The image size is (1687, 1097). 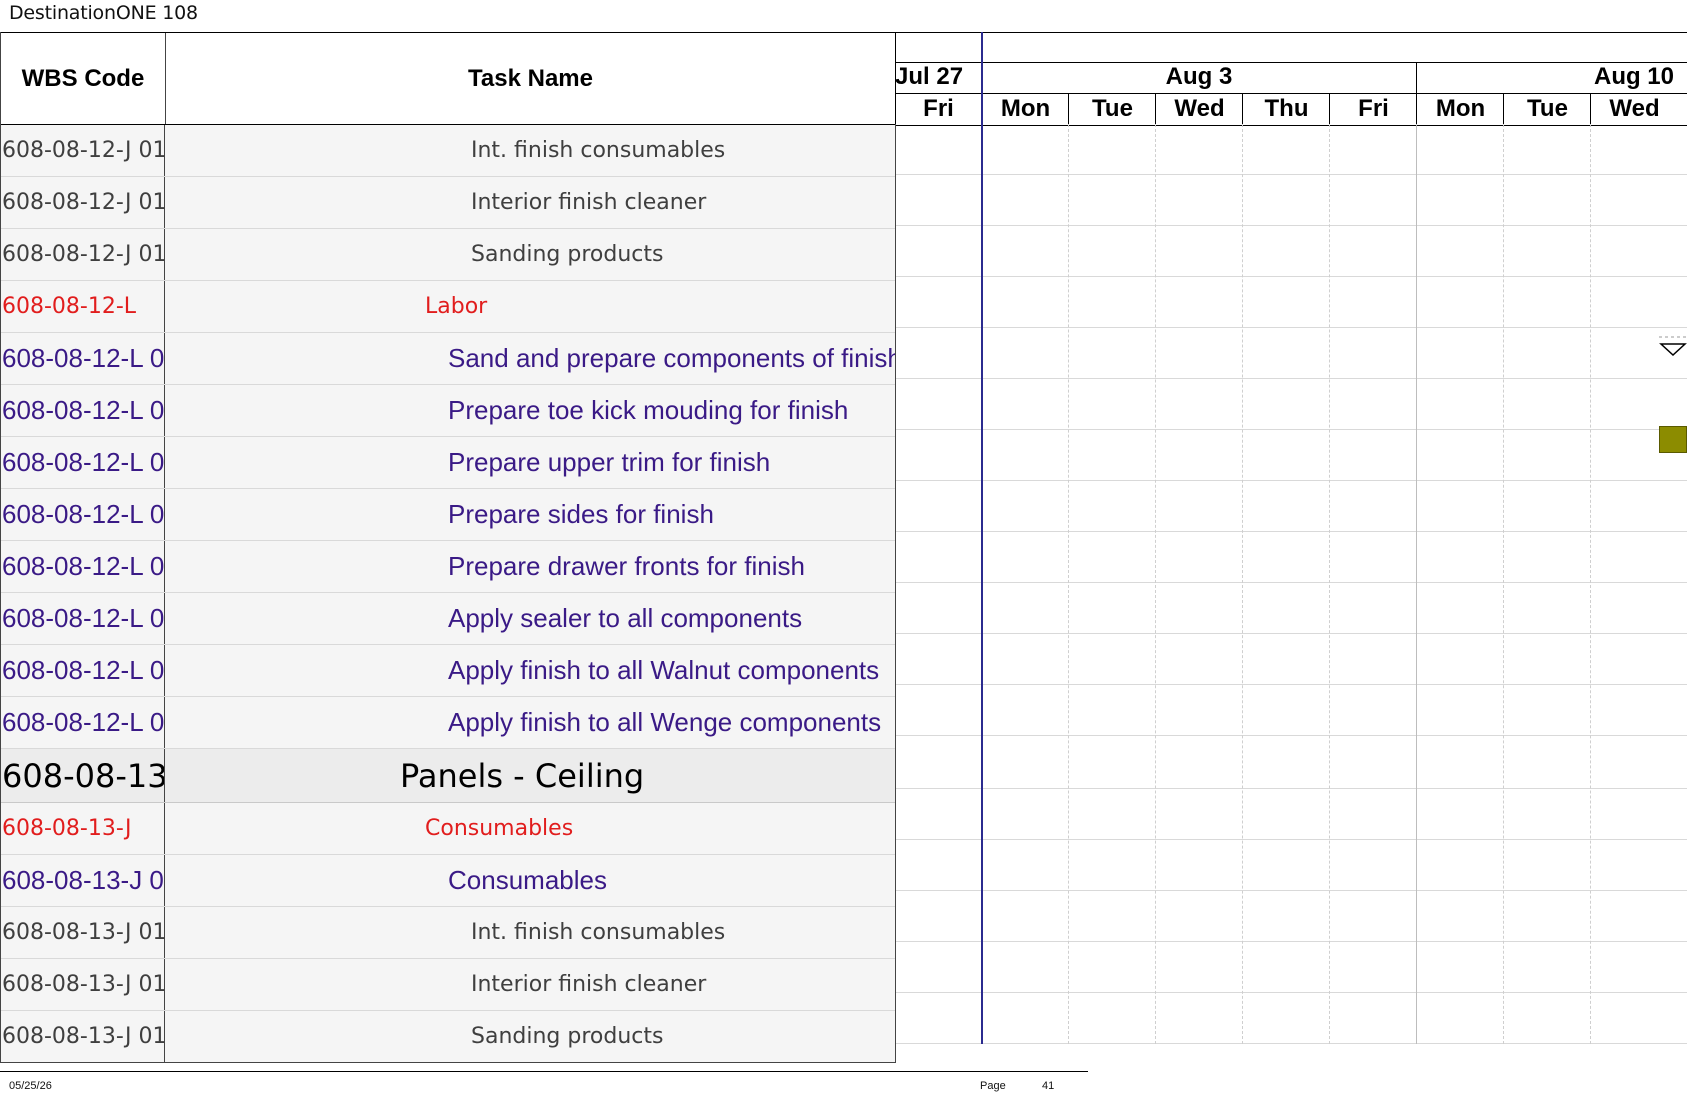 What do you see at coordinates (626, 566) in the screenshot?
I see `task-name-text: Prepare drawer fronts for finish` at bounding box center [626, 566].